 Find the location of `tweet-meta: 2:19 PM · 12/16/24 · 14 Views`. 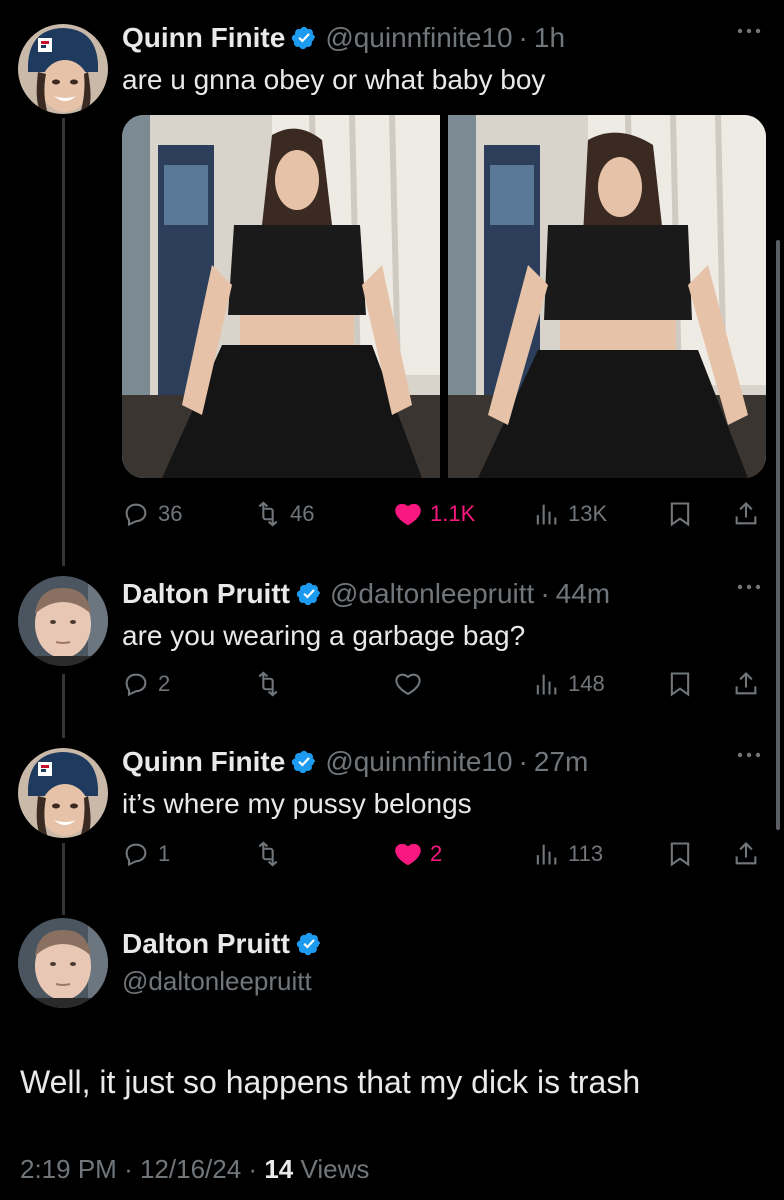

tweet-meta: 2:19 PM · 12/16/24 · 14 Views is located at coordinates (194, 1169).